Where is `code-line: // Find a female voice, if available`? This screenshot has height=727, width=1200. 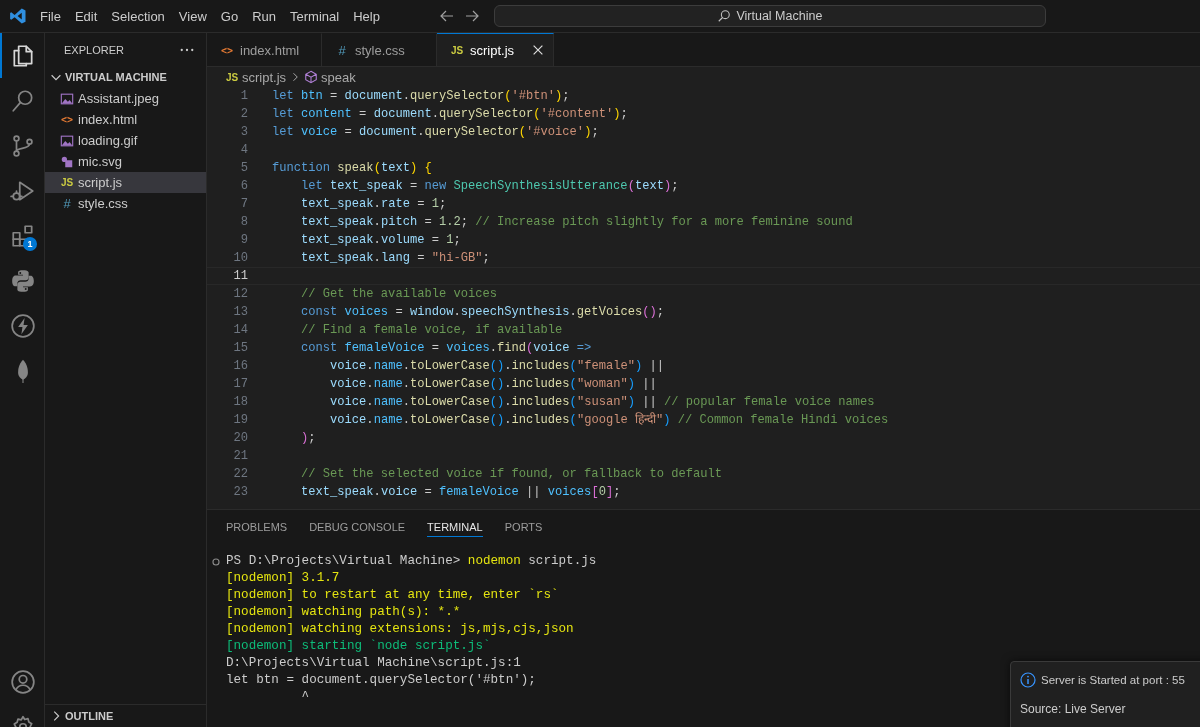 code-line: // Find a female voice, if available is located at coordinates (431, 330).